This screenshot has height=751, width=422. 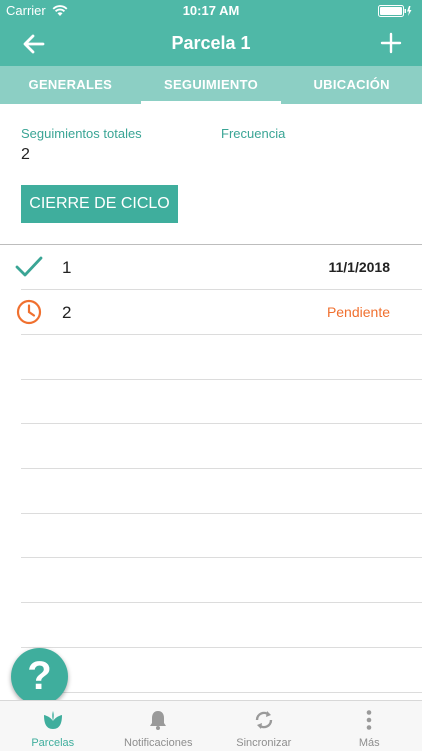 I want to click on check-icon, so click(x=29, y=267).